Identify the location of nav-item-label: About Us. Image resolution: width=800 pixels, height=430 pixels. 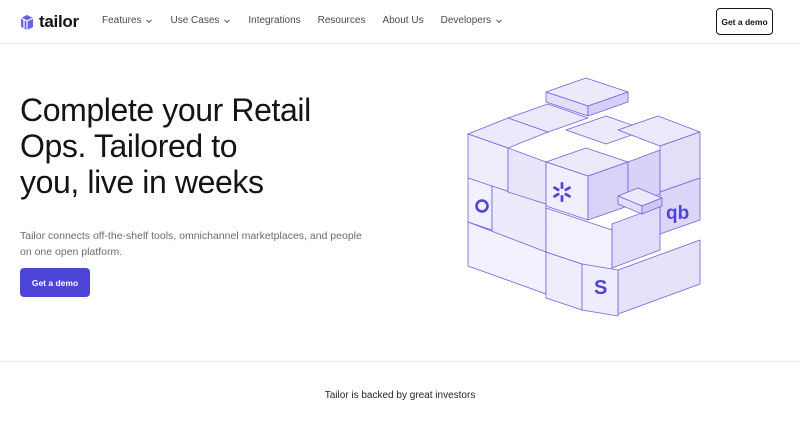
(403, 20).